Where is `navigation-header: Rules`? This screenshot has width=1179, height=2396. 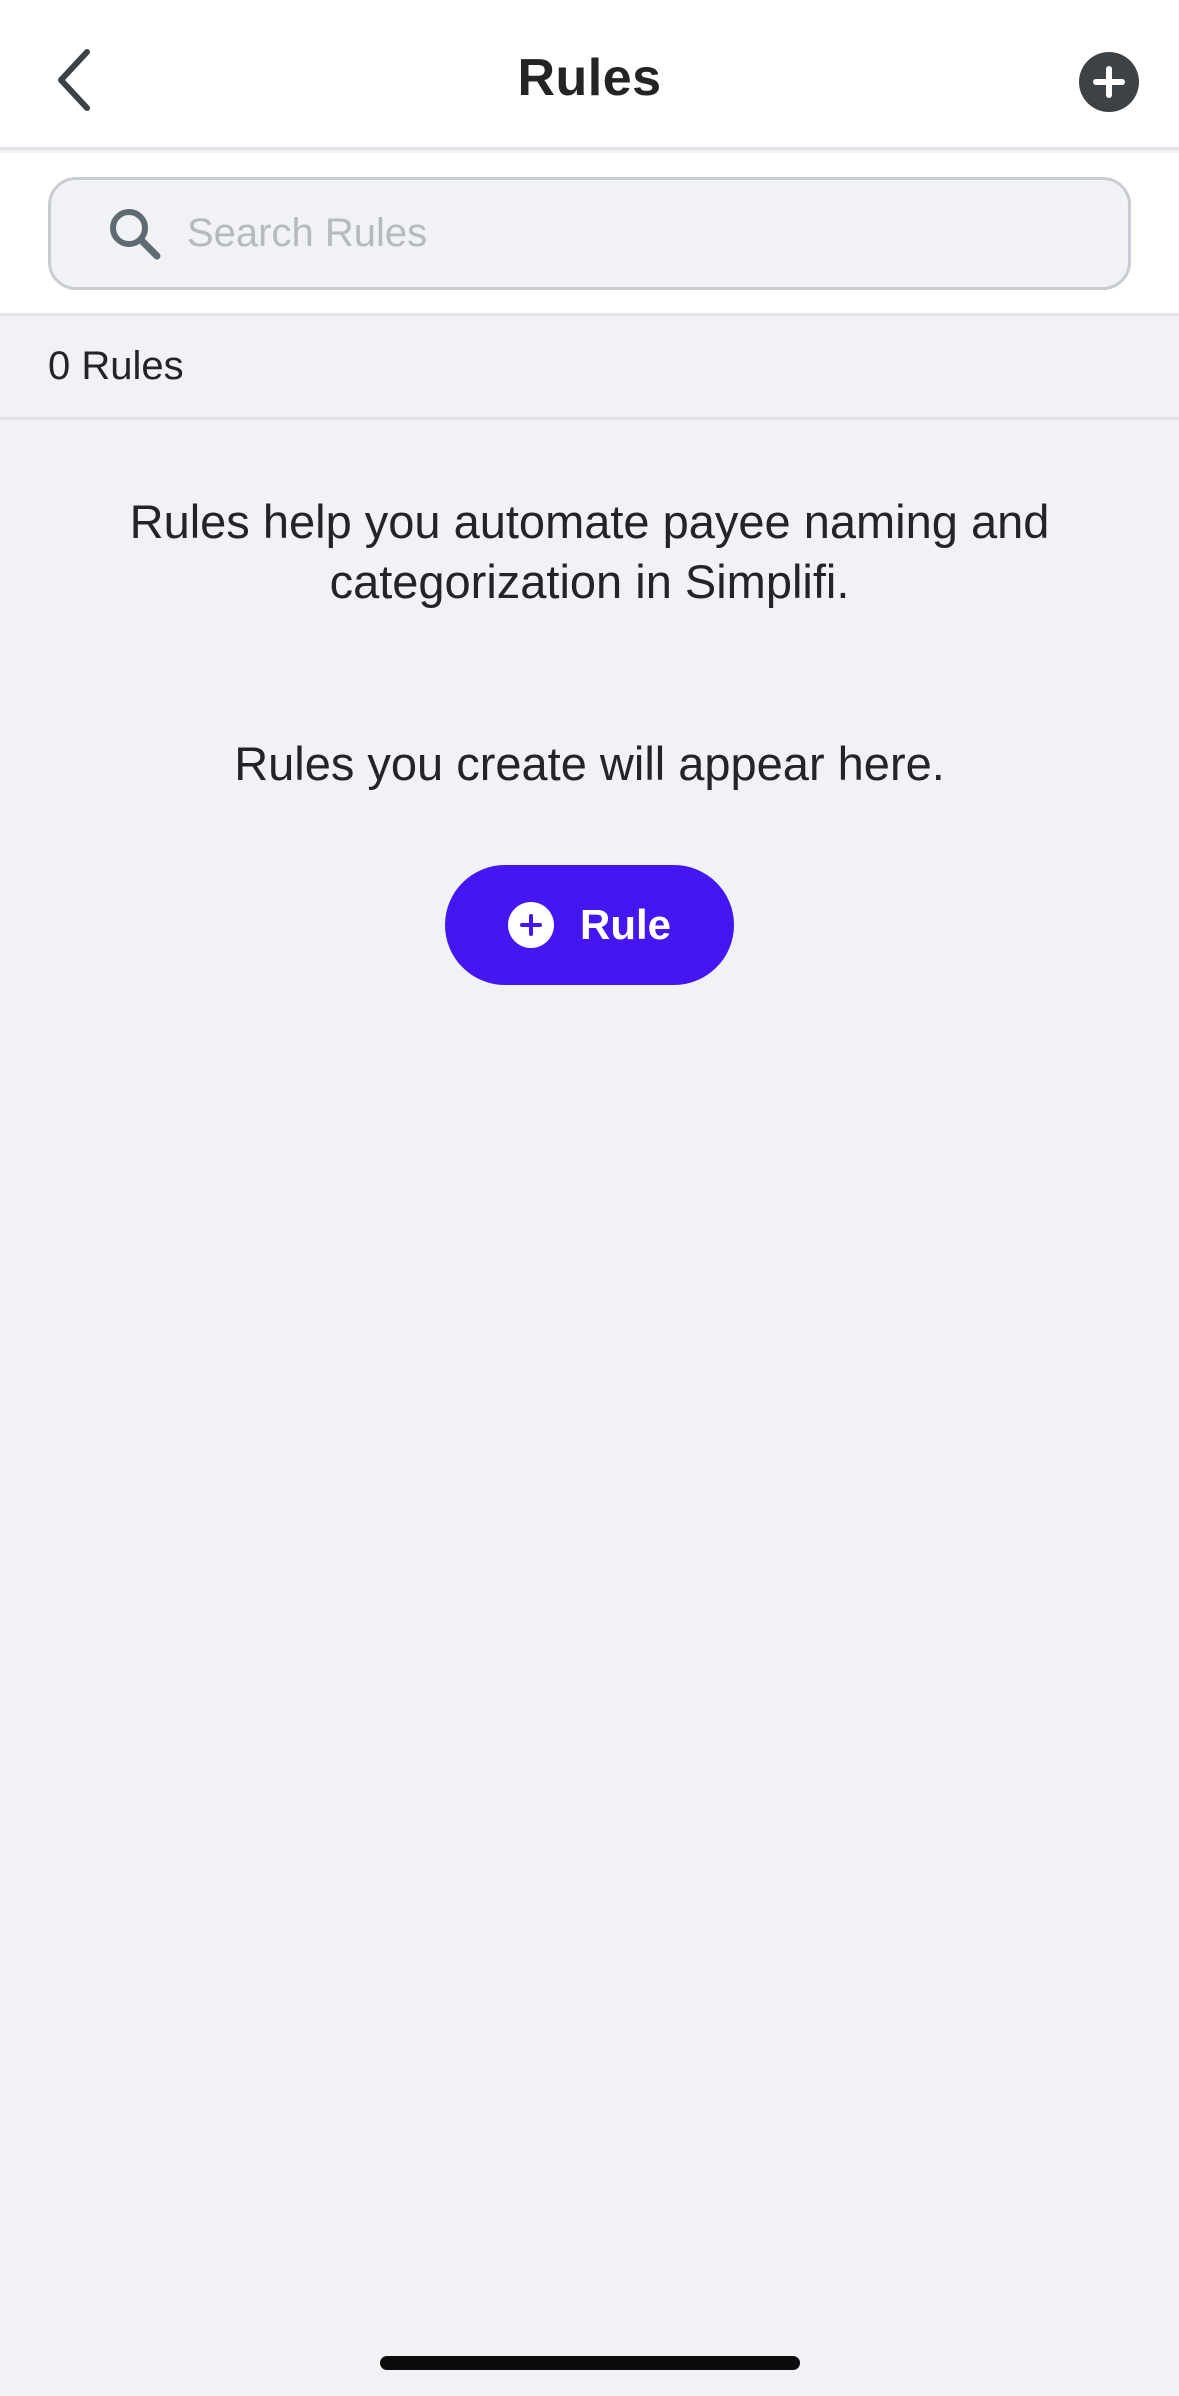 navigation-header: Rules is located at coordinates (589, 75).